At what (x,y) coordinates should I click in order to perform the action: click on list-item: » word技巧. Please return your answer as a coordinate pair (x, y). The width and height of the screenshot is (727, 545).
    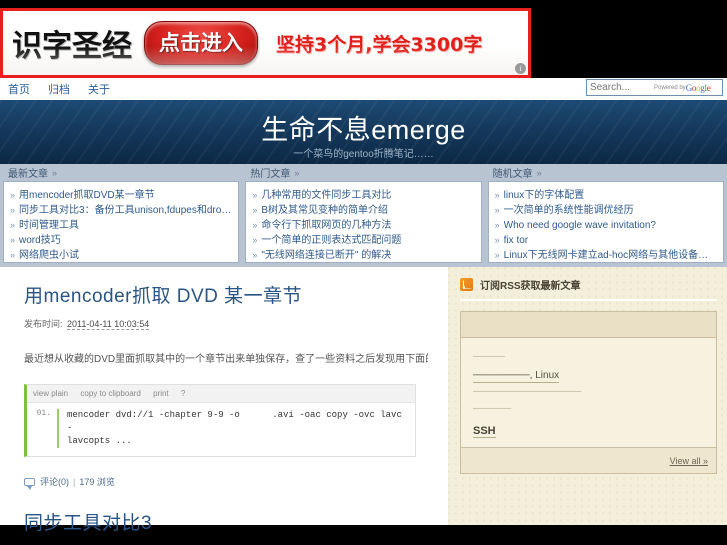
    Looking at the image, I should click on (121, 240).